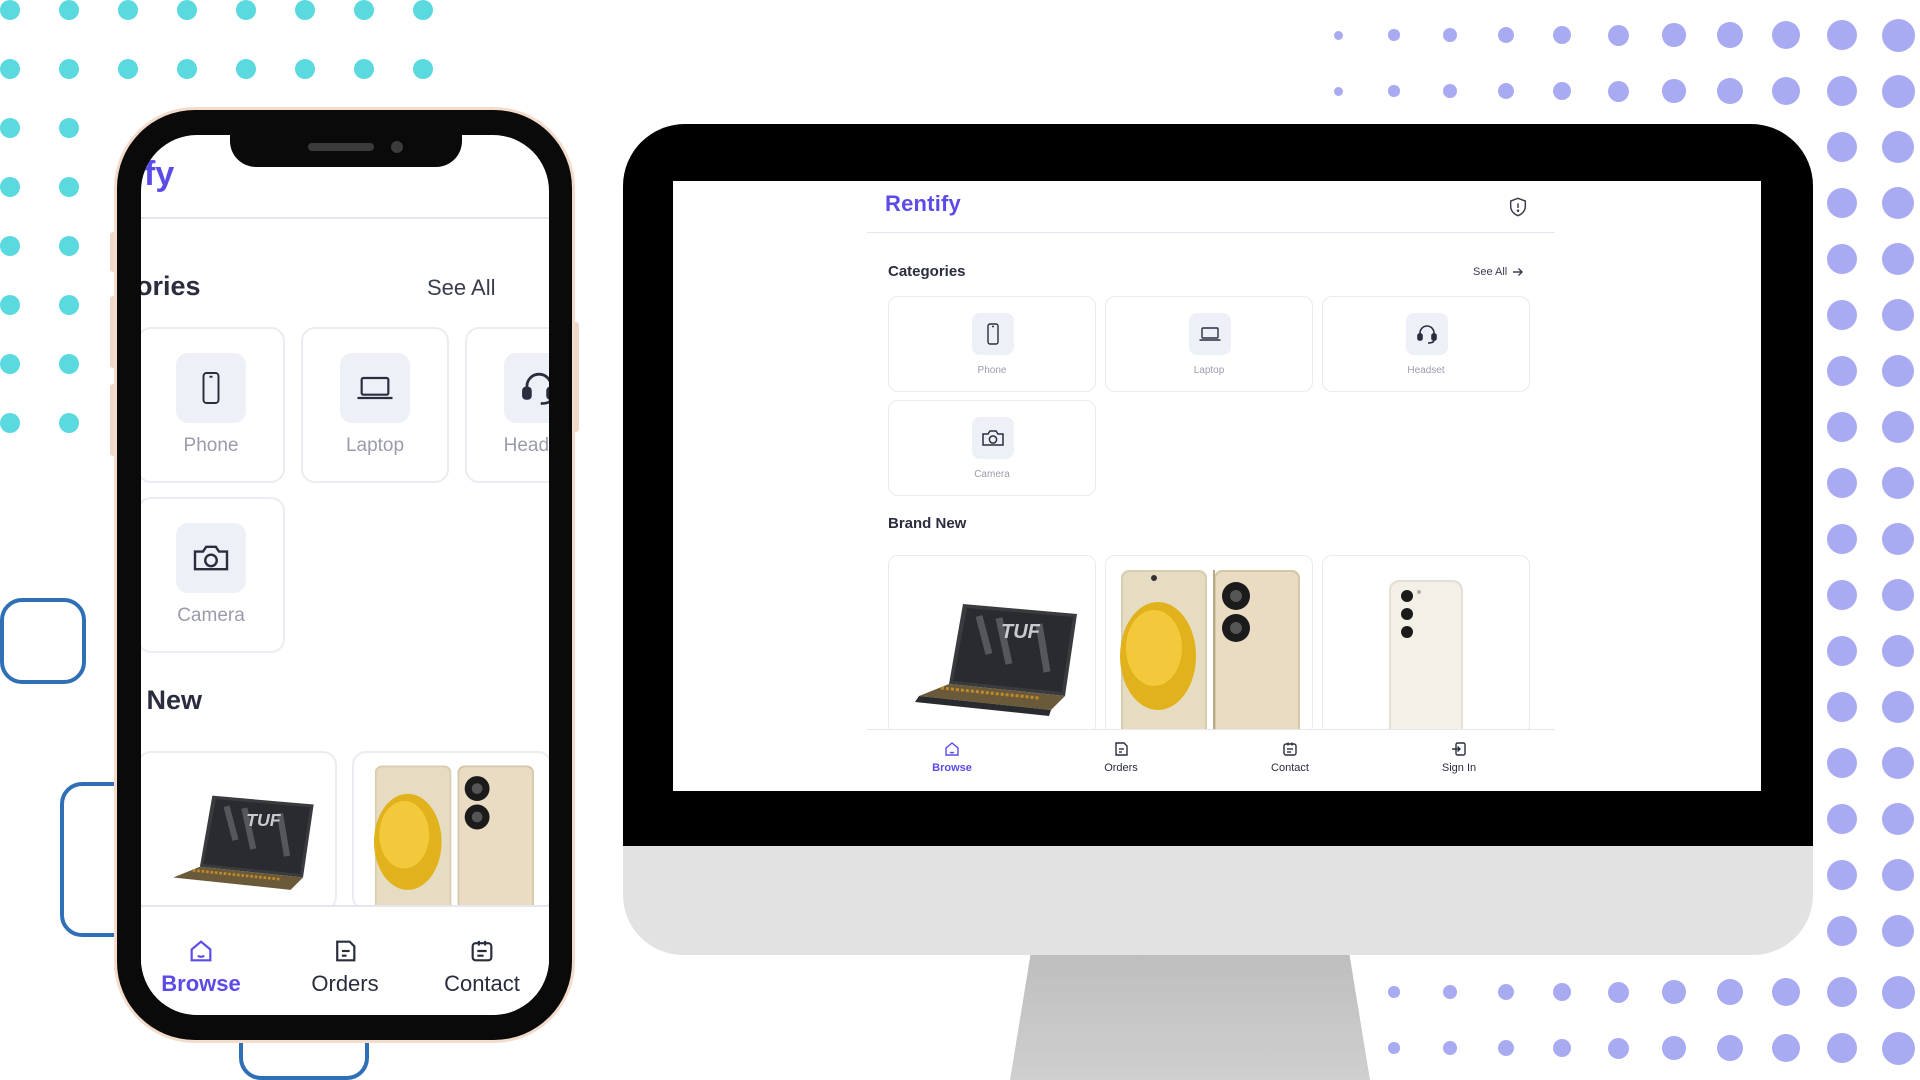 Image resolution: width=1920 pixels, height=1080 pixels. I want to click on camera-icon, so click(993, 438).